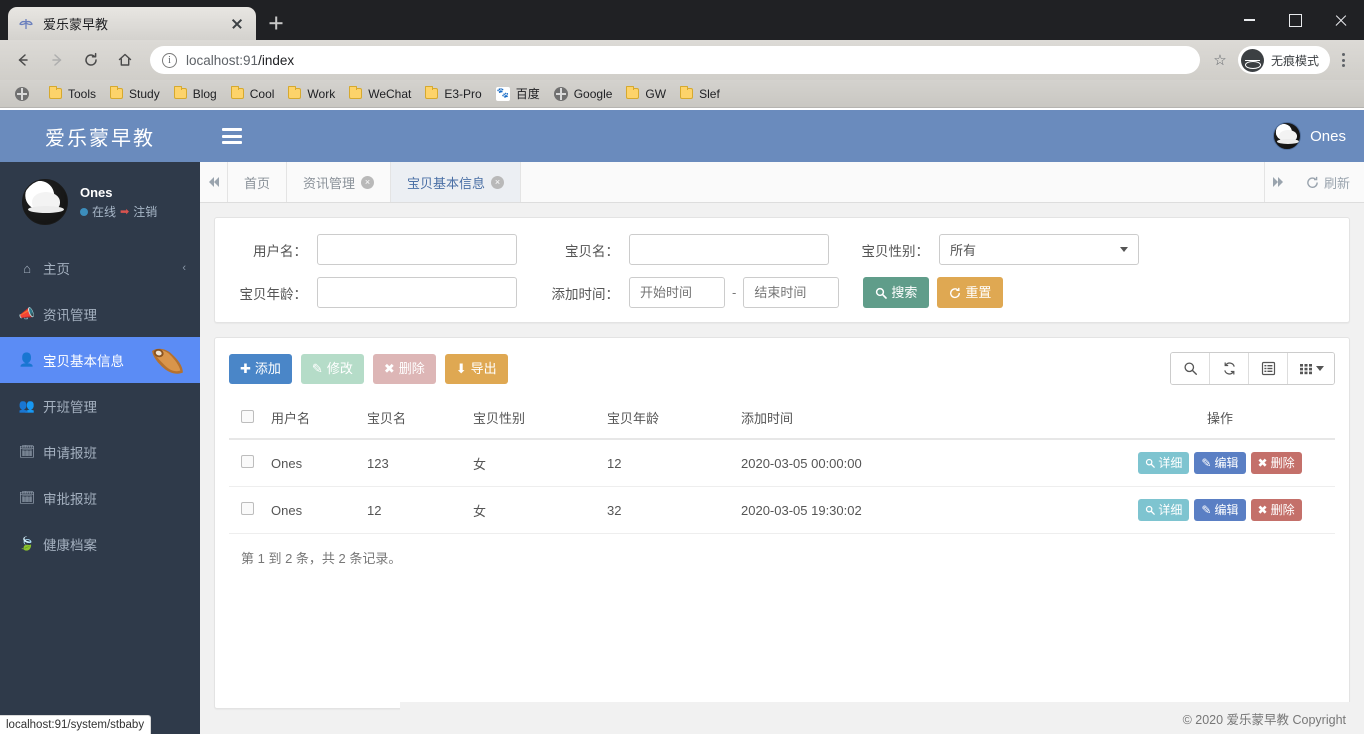 This screenshot has height=734, width=1364. Describe the element at coordinates (321, 558) in the screenshot. I see `table-pagination-info: 第 1 到 2 条，共 2 条记录。` at that location.